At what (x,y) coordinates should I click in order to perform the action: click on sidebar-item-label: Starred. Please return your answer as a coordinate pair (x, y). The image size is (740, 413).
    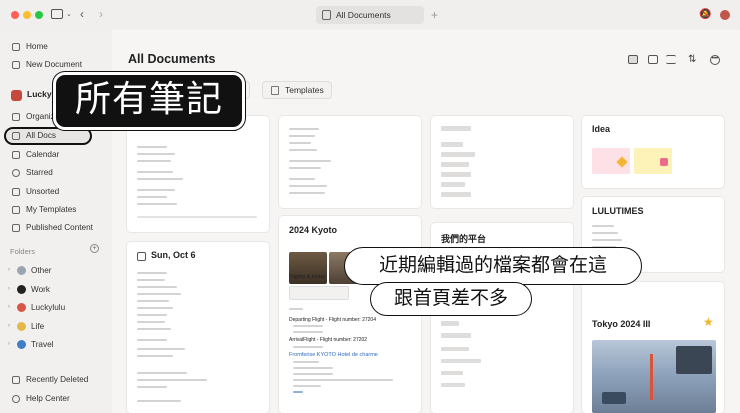
    Looking at the image, I should click on (39, 172).